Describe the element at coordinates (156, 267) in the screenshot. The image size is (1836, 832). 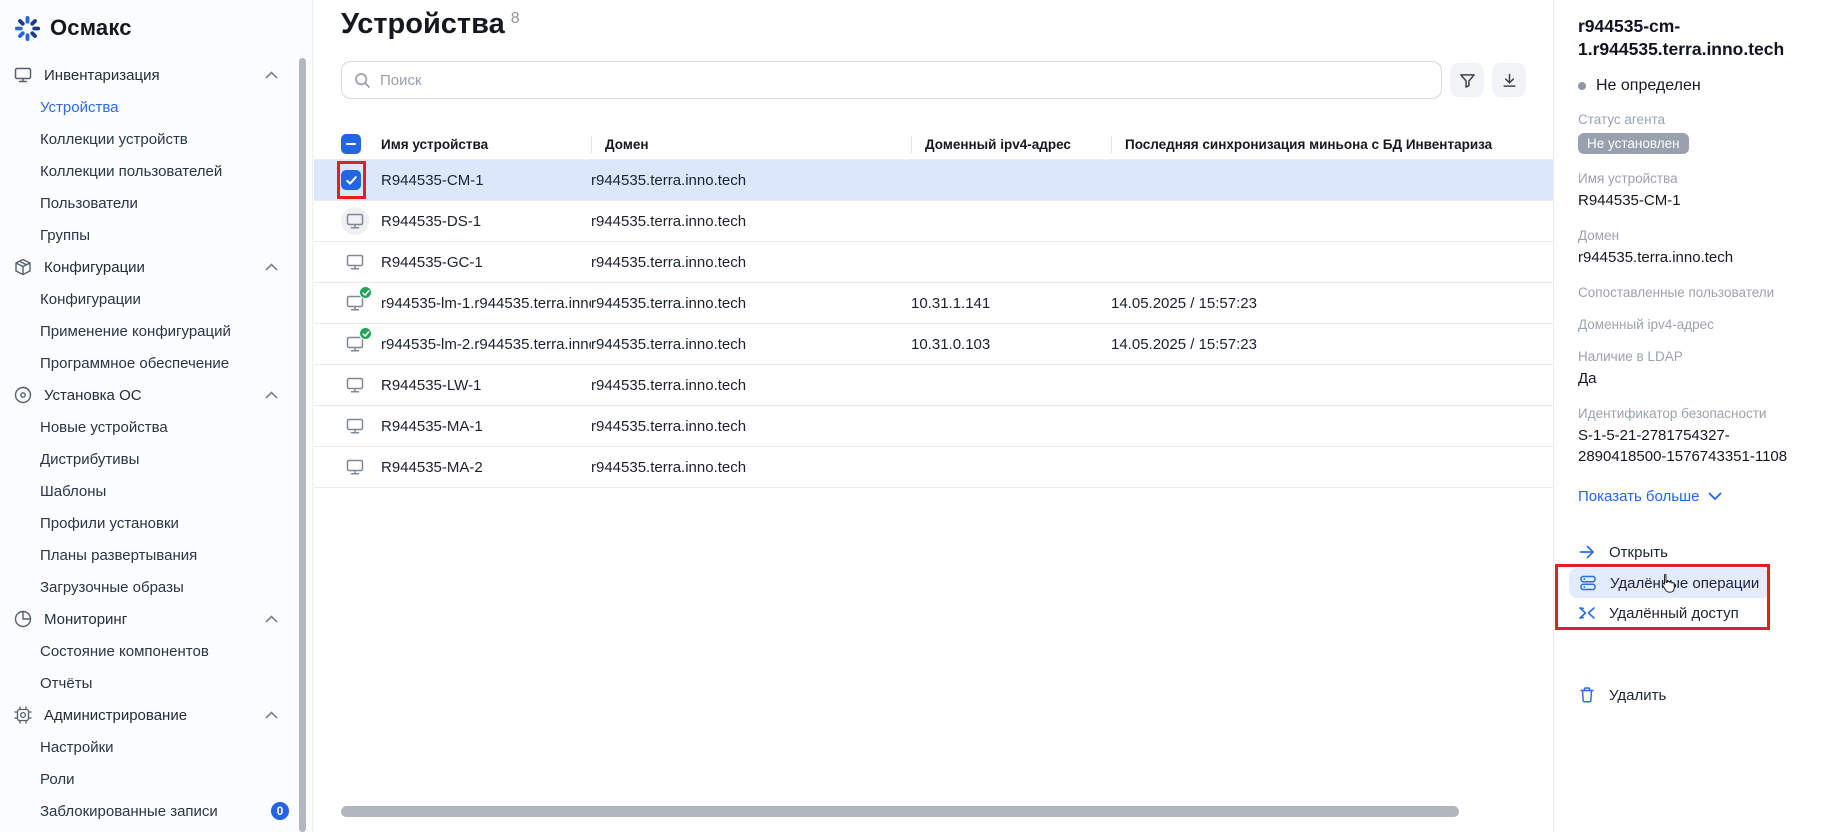
I see `sidebar-section-package: Конфигурации` at that location.